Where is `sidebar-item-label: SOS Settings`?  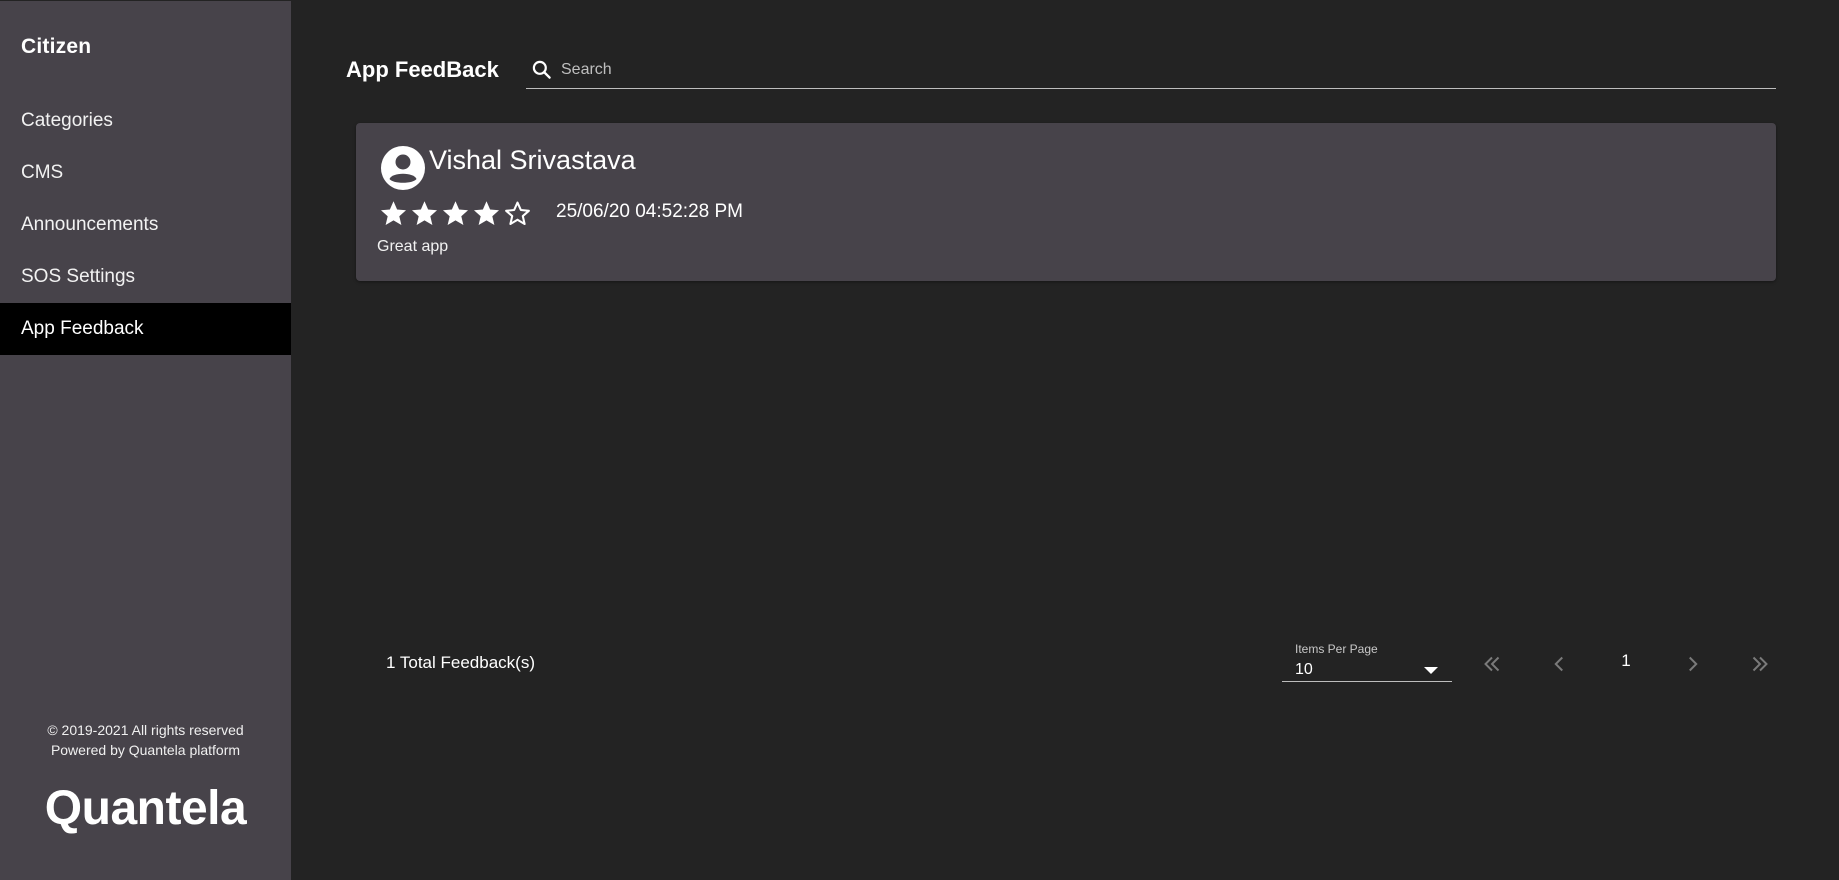 sidebar-item-label: SOS Settings is located at coordinates (78, 276).